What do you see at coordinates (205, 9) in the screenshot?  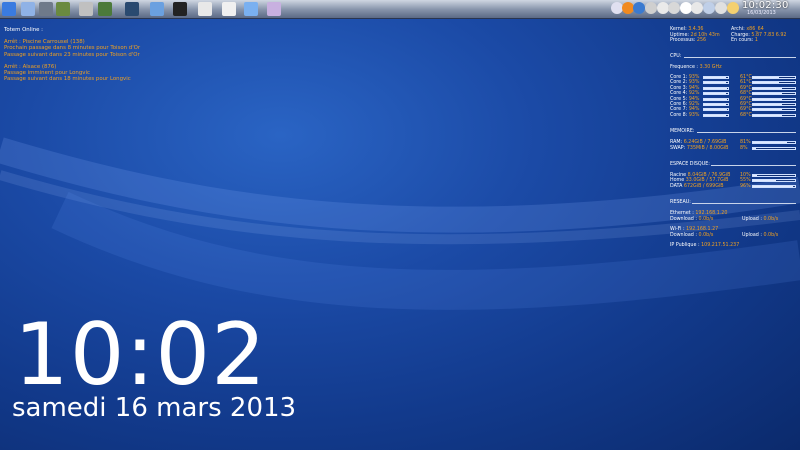 I see `tux-penguin-launcher` at bounding box center [205, 9].